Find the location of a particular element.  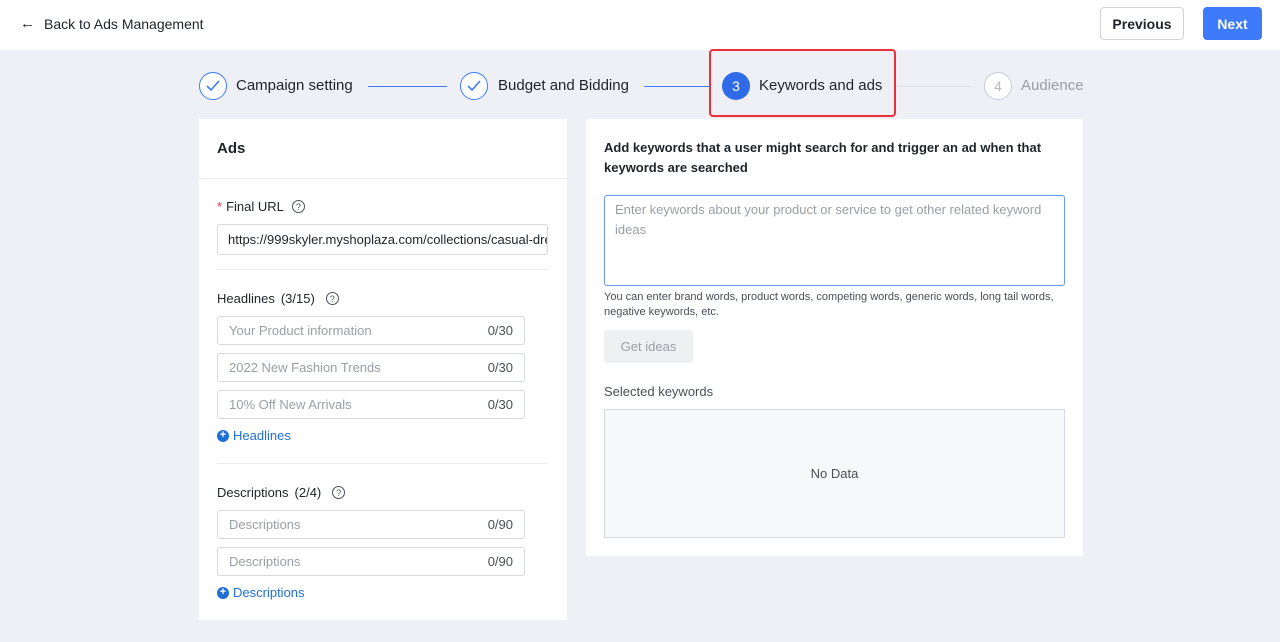

headline-input: 2022 New Fashion Trends 0/30 is located at coordinates (371, 367).